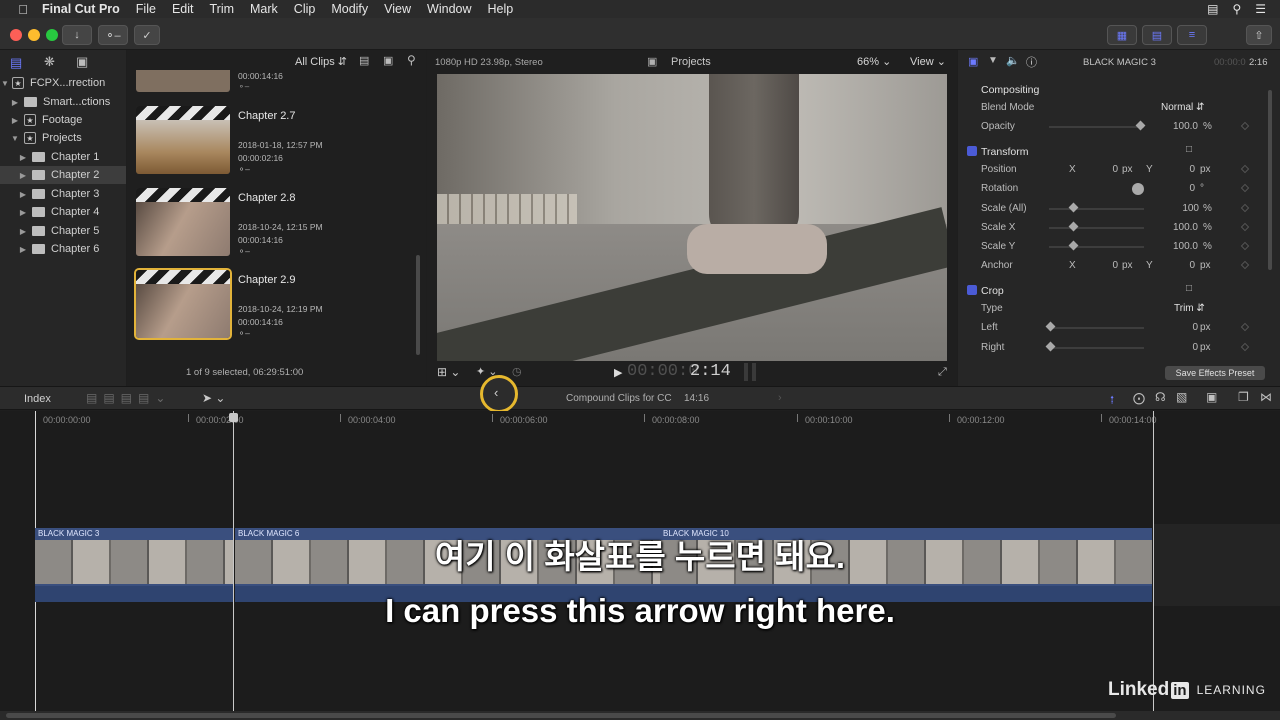 The width and height of the screenshot is (1280, 720). I want to click on sidebar-item-chapter-1: ▶ Chapter 1, so click(63, 157).